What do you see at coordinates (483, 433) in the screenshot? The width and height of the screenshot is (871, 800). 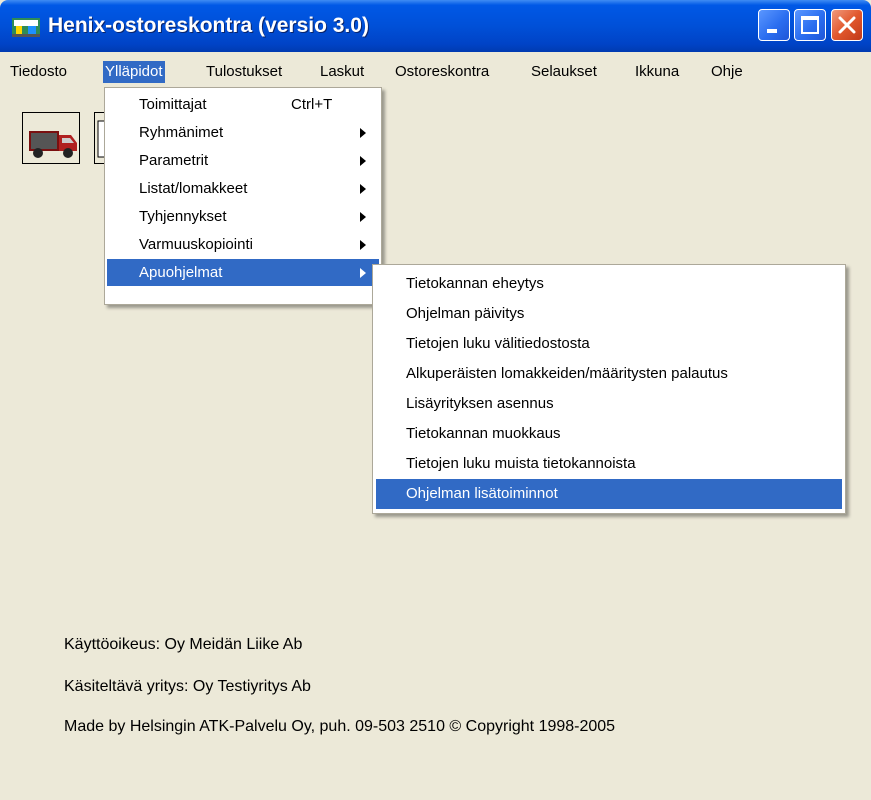 I see `submenu-item-label: Tietokannan muokkaus` at bounding box center [483, 433].